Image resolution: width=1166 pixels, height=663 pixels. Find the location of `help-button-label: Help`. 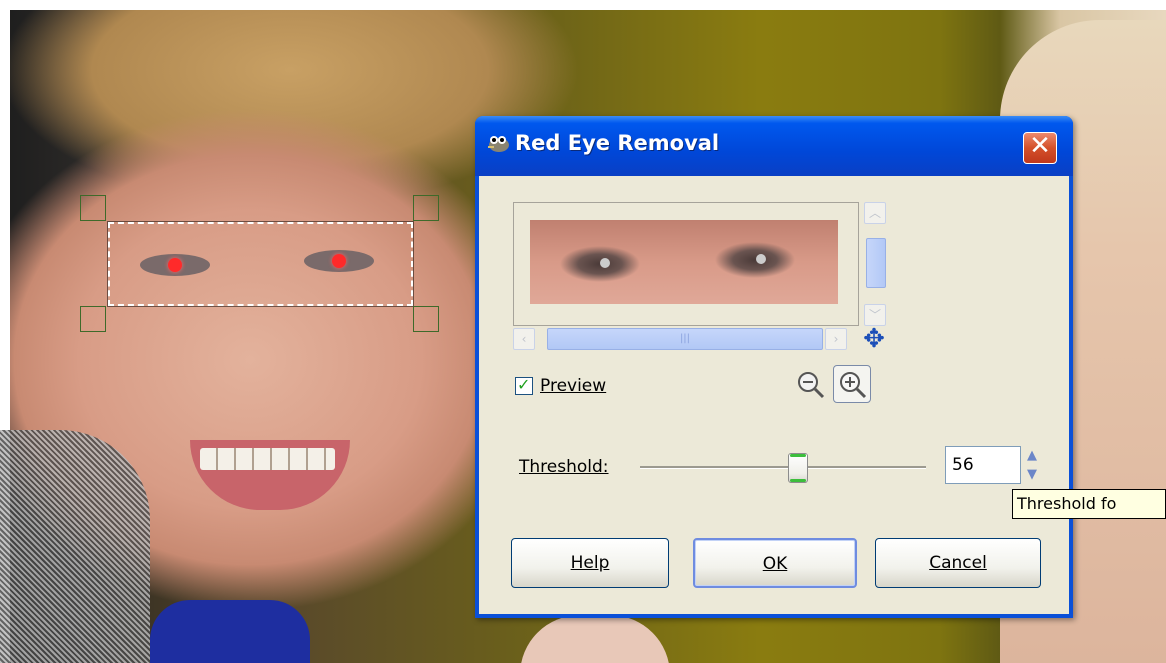

help-button-label: Help is located at coordinates (590, 563).